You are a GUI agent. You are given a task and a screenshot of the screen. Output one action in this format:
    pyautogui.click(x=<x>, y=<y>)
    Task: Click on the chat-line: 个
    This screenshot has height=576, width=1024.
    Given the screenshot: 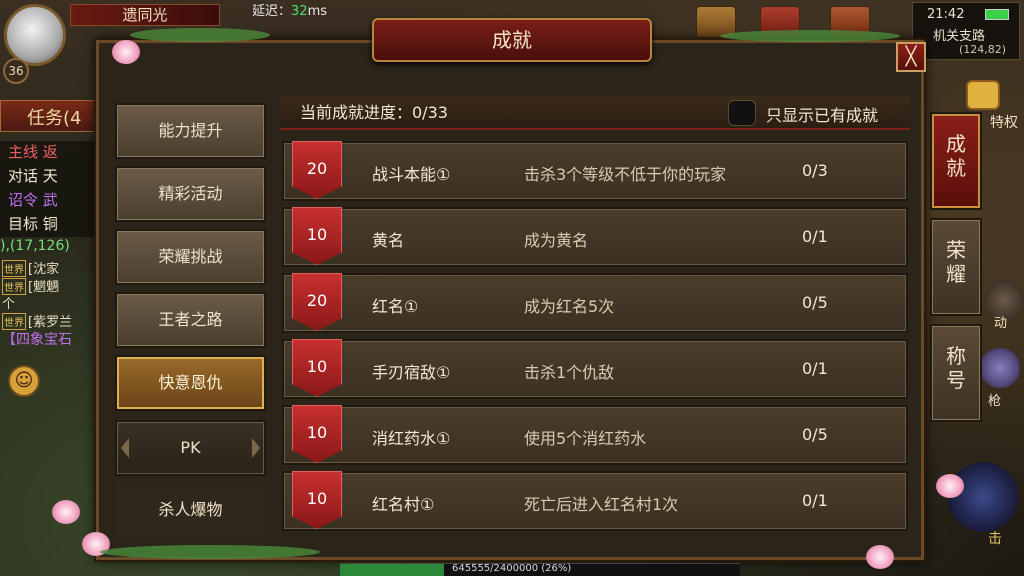 What is the action you would take?
    pyautogui.click(x=8, y=302)
    